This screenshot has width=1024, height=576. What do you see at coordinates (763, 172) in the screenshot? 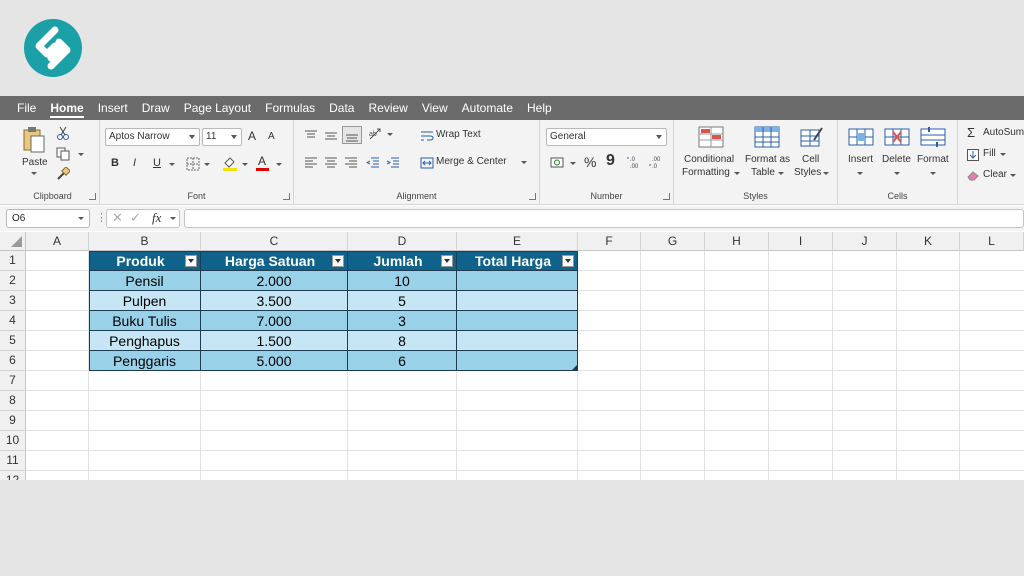
I see `format-as-table-line2: Table` at bounding box center [763, 172].